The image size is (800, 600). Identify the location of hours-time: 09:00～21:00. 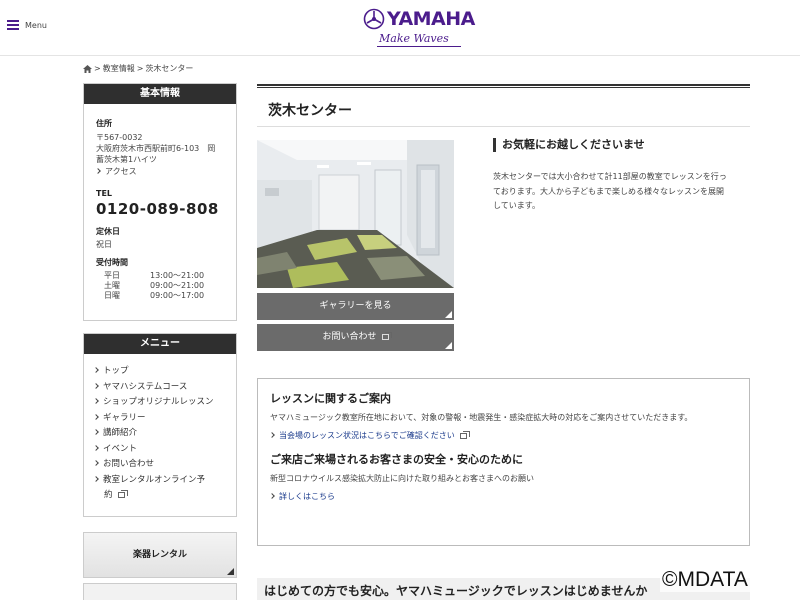
(177, 285).